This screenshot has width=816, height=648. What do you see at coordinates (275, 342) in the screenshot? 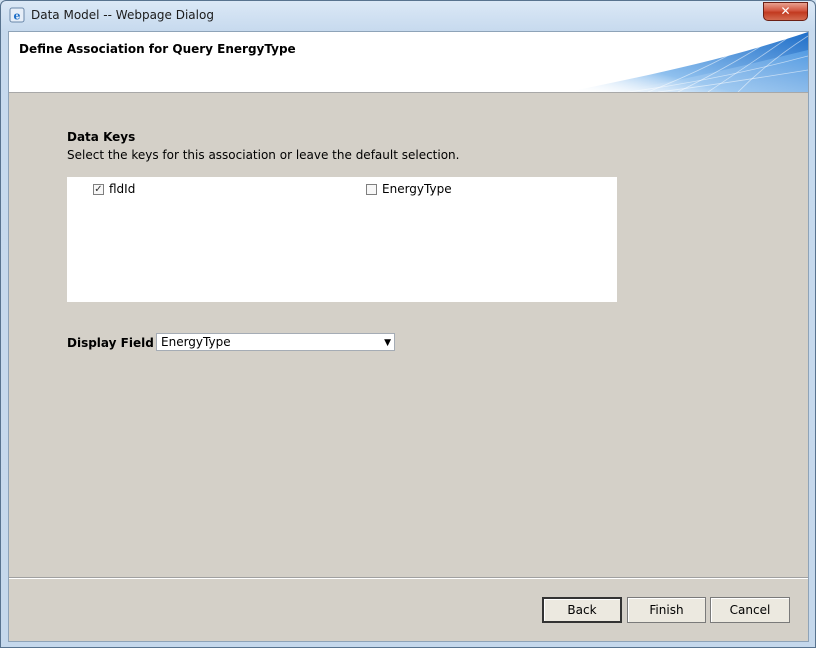
I see `display-field-select: EnergyType ▼` at bounding box center [275, 342].